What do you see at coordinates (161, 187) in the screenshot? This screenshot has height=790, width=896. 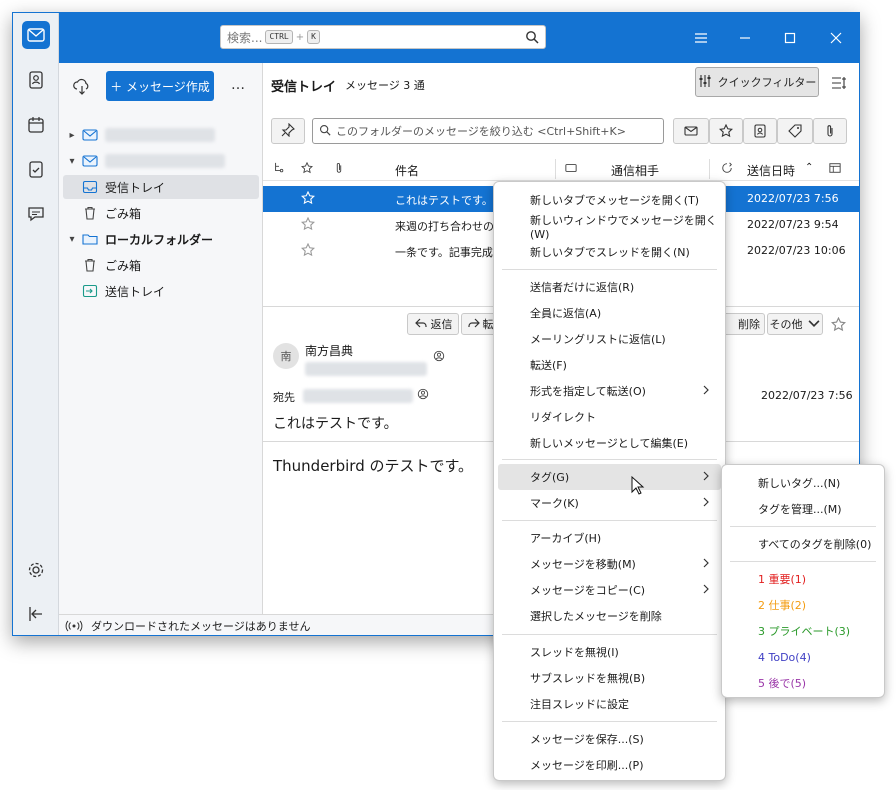 I see `folder-inbox: 受信トレイ` at bounding box center [161, 187].